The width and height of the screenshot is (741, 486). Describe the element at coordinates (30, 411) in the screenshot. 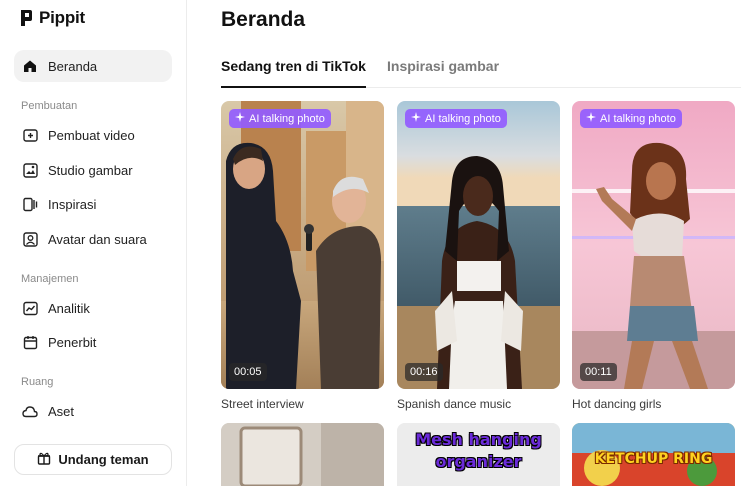

I see `cloud-icon` at that location.